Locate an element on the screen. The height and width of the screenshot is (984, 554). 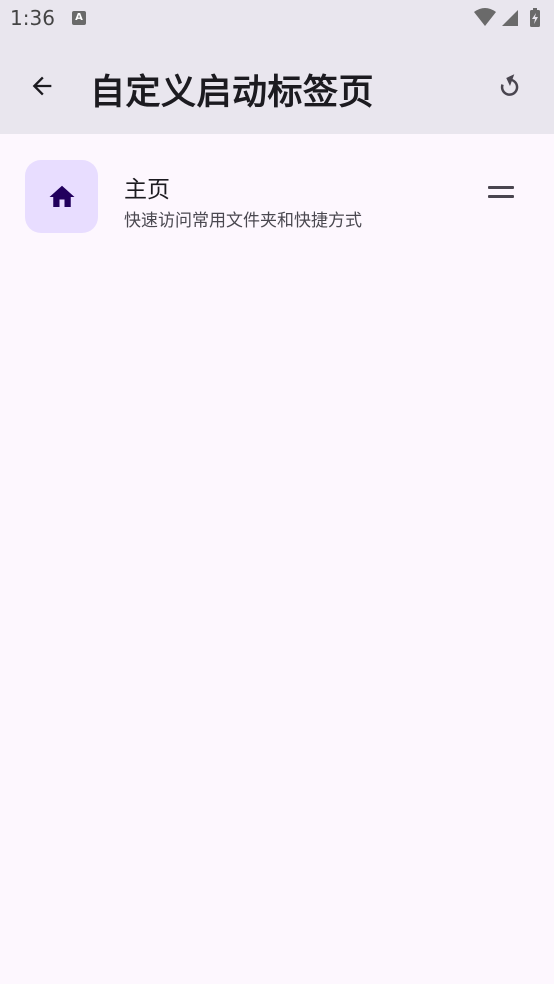
home-icon is located at coordinates (61, 196).